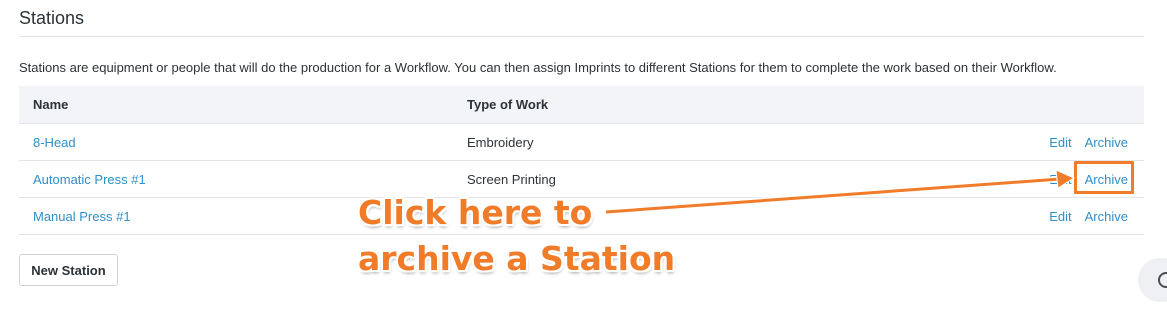 Image resolution: width=1167 pixels, height=309 pixels. What do you see at coordinates (54, 142) in the screenshot?
I see `station-name-link: 8-Head` at bounding box center [54, 142].